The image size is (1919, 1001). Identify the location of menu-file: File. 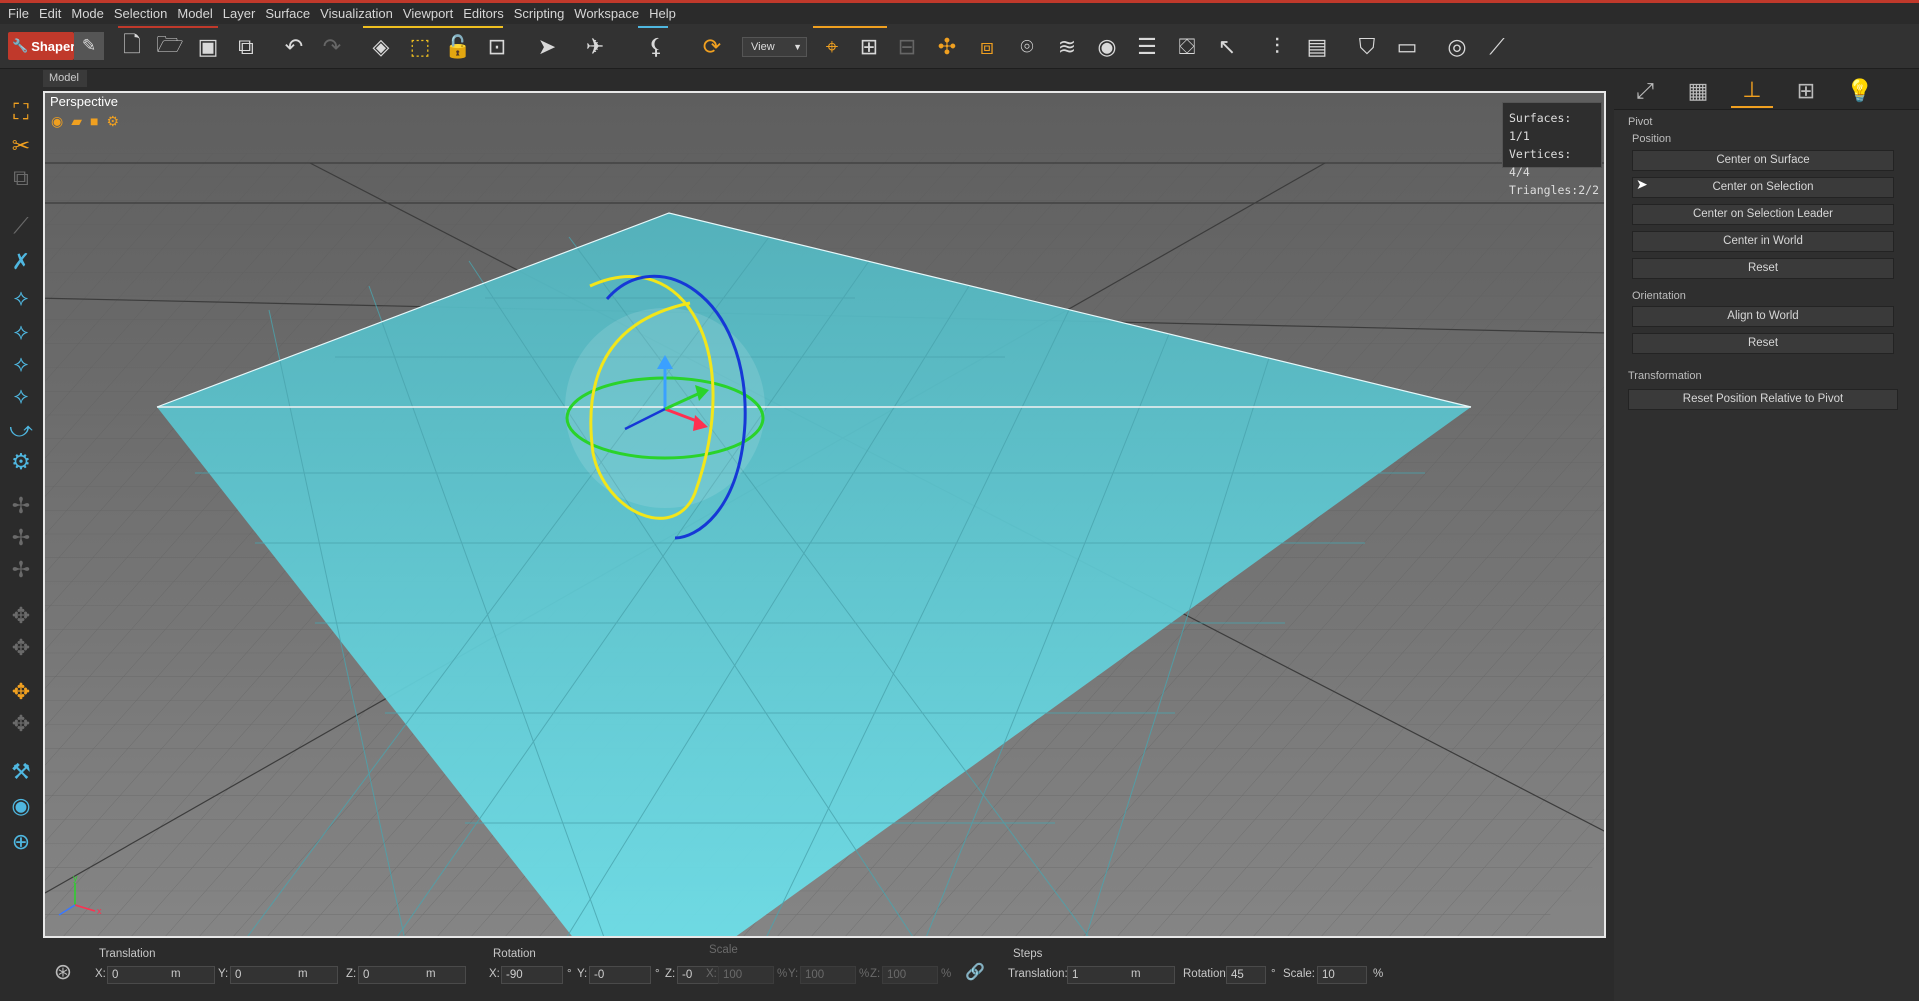
(18, 13).